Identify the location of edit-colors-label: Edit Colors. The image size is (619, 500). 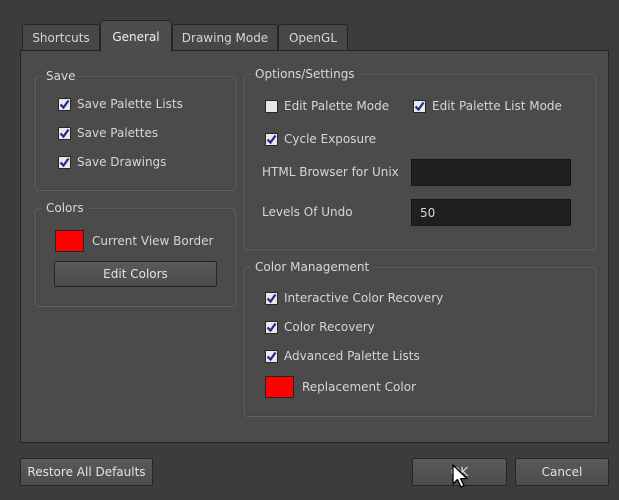
(135, 274).